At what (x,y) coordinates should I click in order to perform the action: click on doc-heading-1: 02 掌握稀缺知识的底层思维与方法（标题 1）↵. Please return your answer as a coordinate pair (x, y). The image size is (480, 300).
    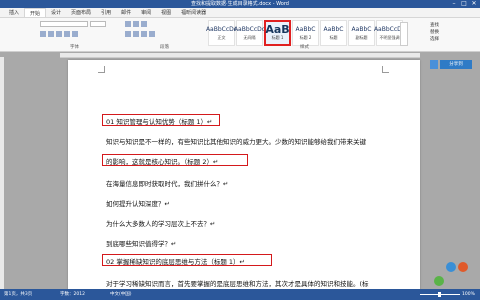
    Looking at the image, I should click on (175, 261).